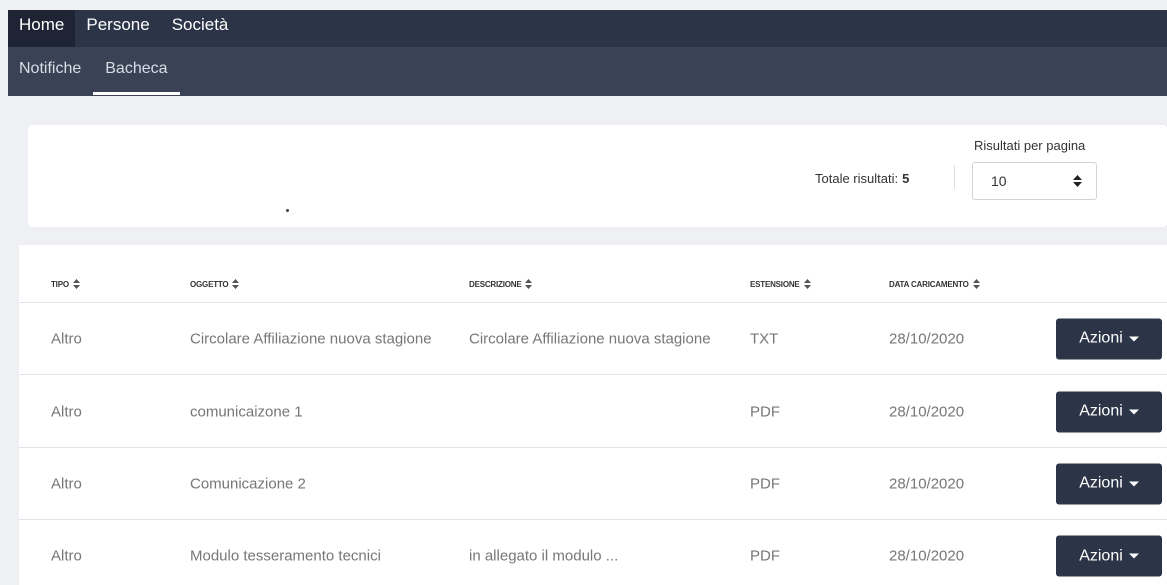  I want to click on nav-item-home: Home, so click(42, 28).